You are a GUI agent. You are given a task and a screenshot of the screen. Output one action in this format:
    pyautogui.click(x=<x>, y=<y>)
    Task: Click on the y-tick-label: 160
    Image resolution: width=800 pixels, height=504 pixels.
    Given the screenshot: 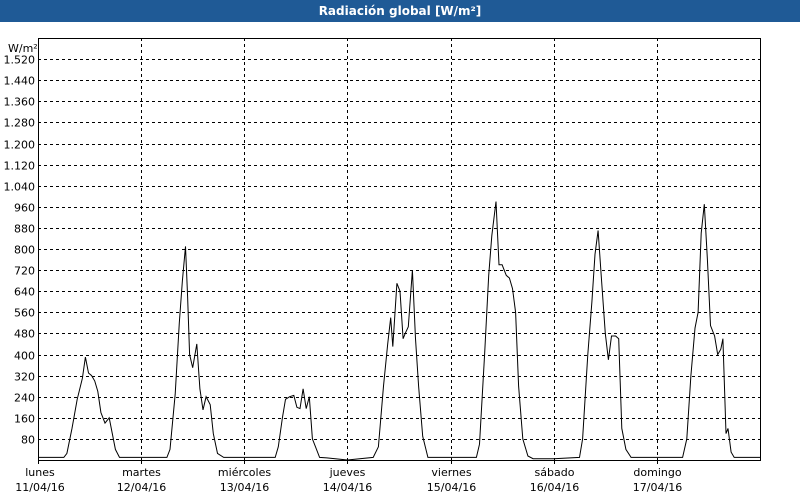 What is the action you would take?
    pyautogui.click(x=24, y=419)
    